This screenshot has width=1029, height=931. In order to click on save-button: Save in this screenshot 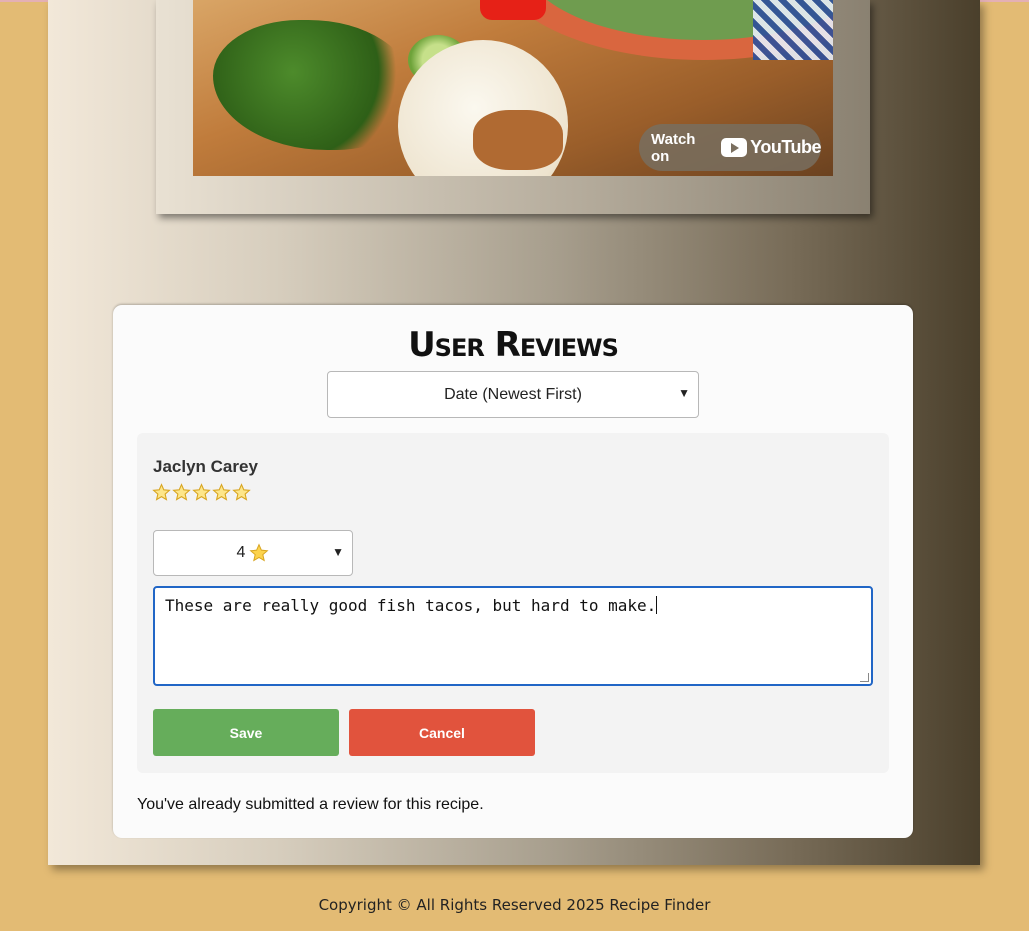, I will do `click(246, 732)`.